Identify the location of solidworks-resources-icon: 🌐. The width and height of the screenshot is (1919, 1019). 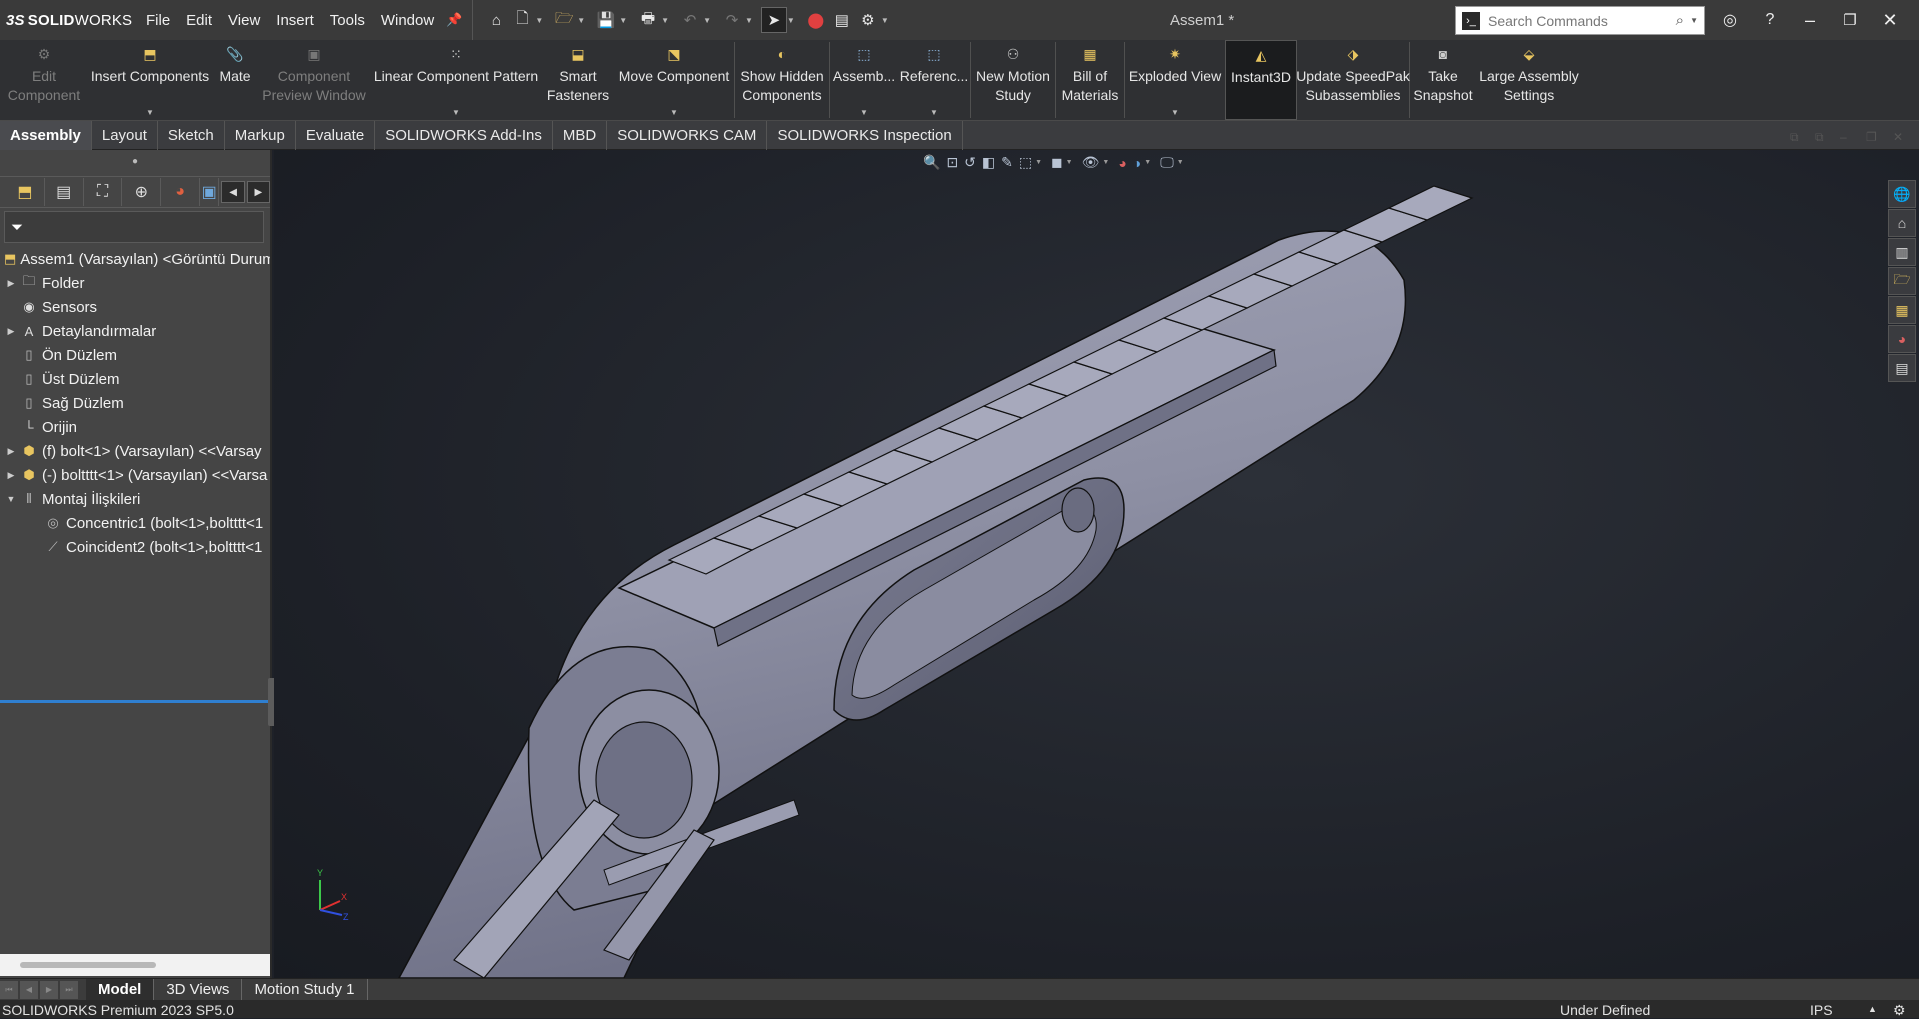
(1902, 194).